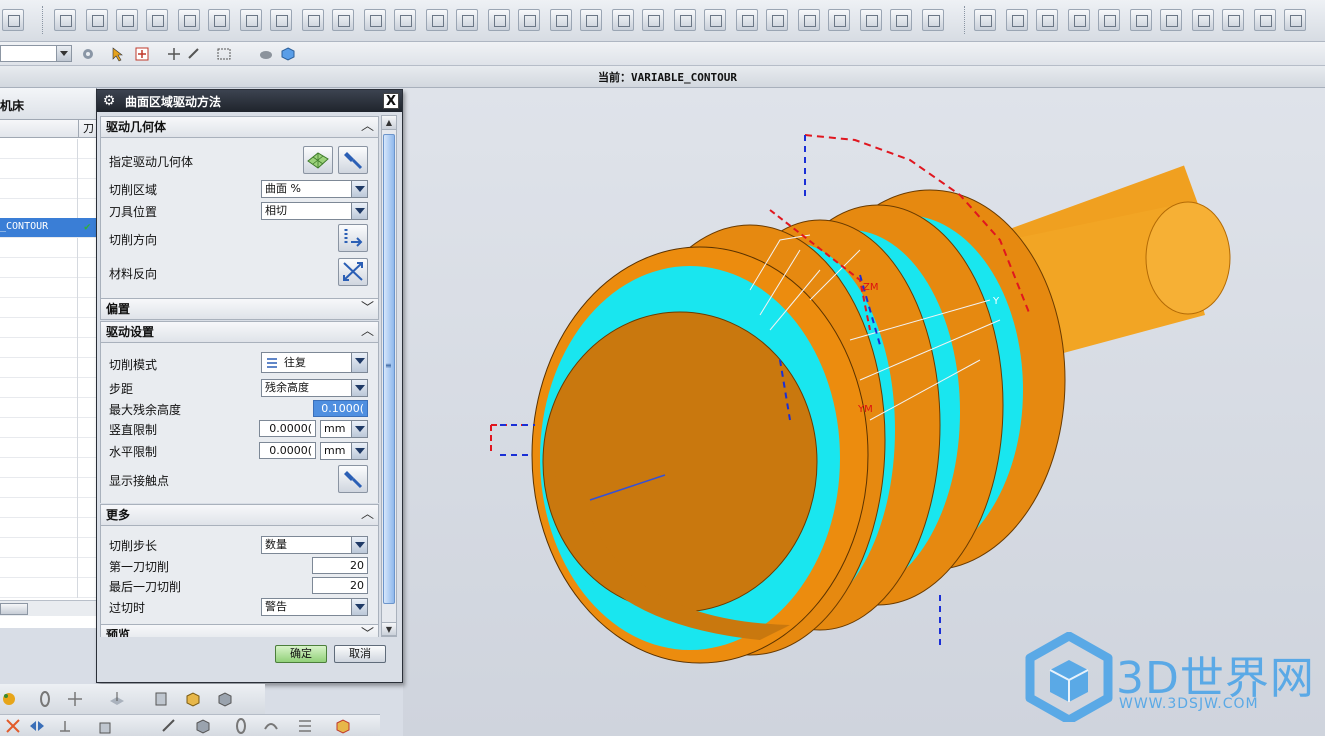  I want to click on material-reverse-button, so click(353, 272).